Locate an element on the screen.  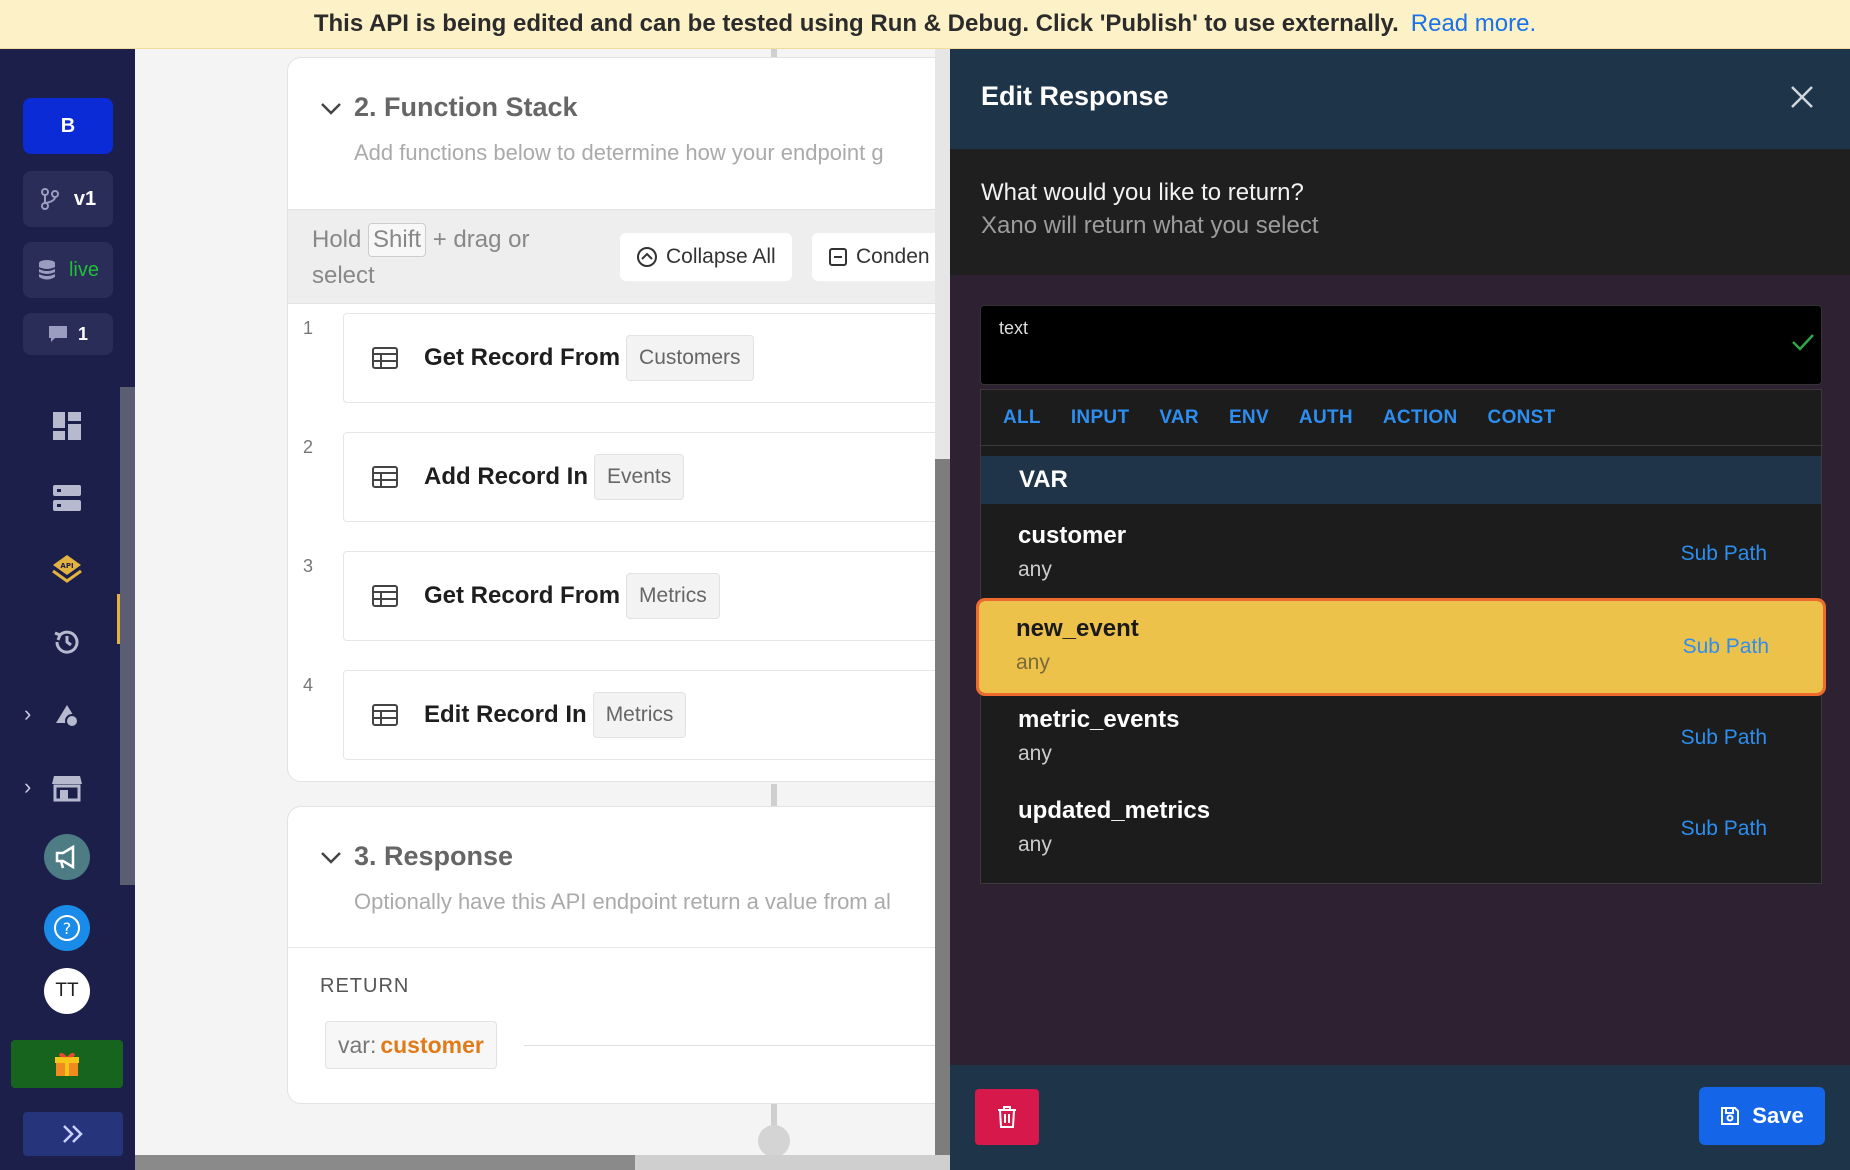
collapse-all-button: Collapse All is located at coordinates (706, 257).